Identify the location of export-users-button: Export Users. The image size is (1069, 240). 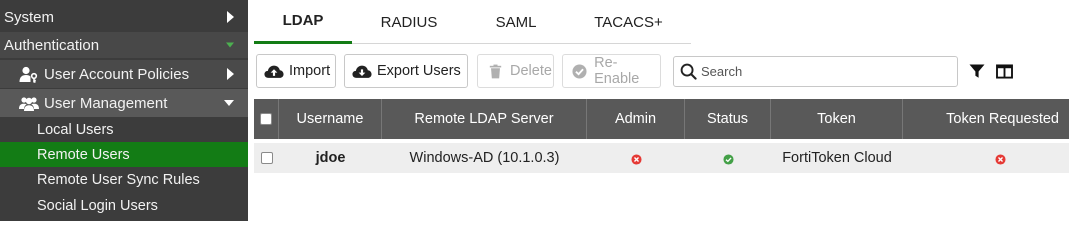
(406, 71).